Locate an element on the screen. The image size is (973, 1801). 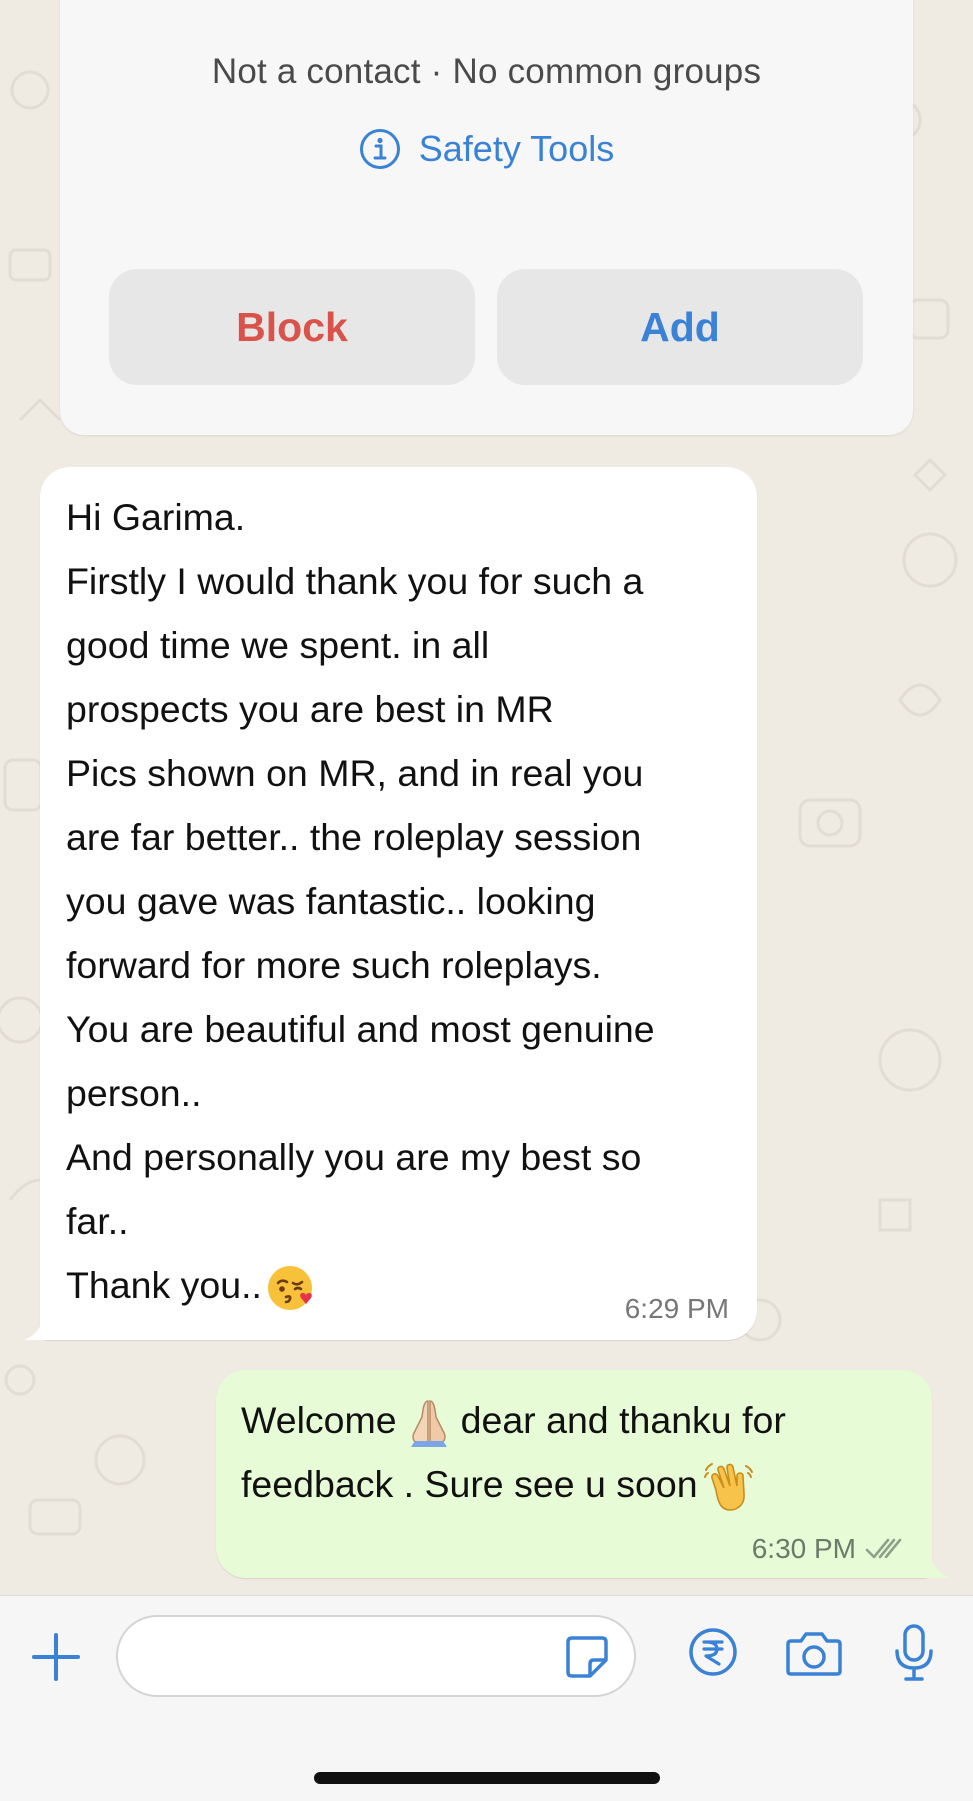
add-contact-button: Add is located at coordinates (680, 327).